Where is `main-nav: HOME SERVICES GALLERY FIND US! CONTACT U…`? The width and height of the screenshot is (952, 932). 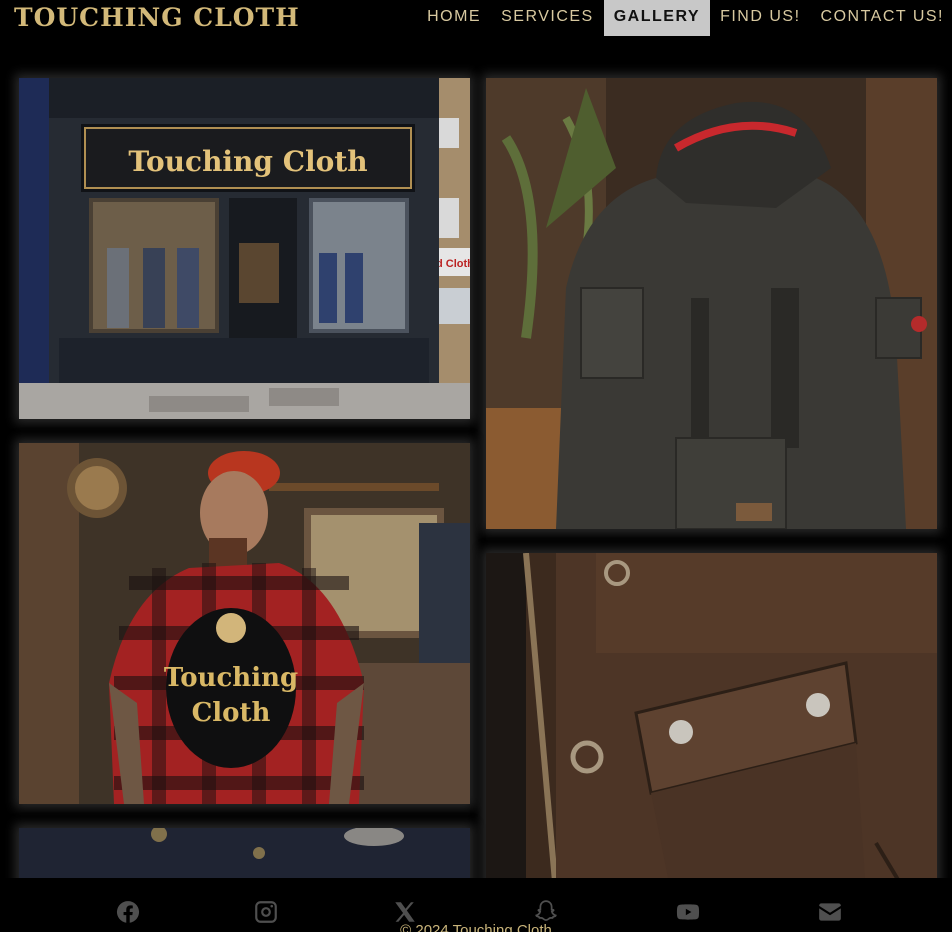
main-nav: HOME SERVICES GALLERY FIND US! CONTACT U… is located at coordinates (684, 18).